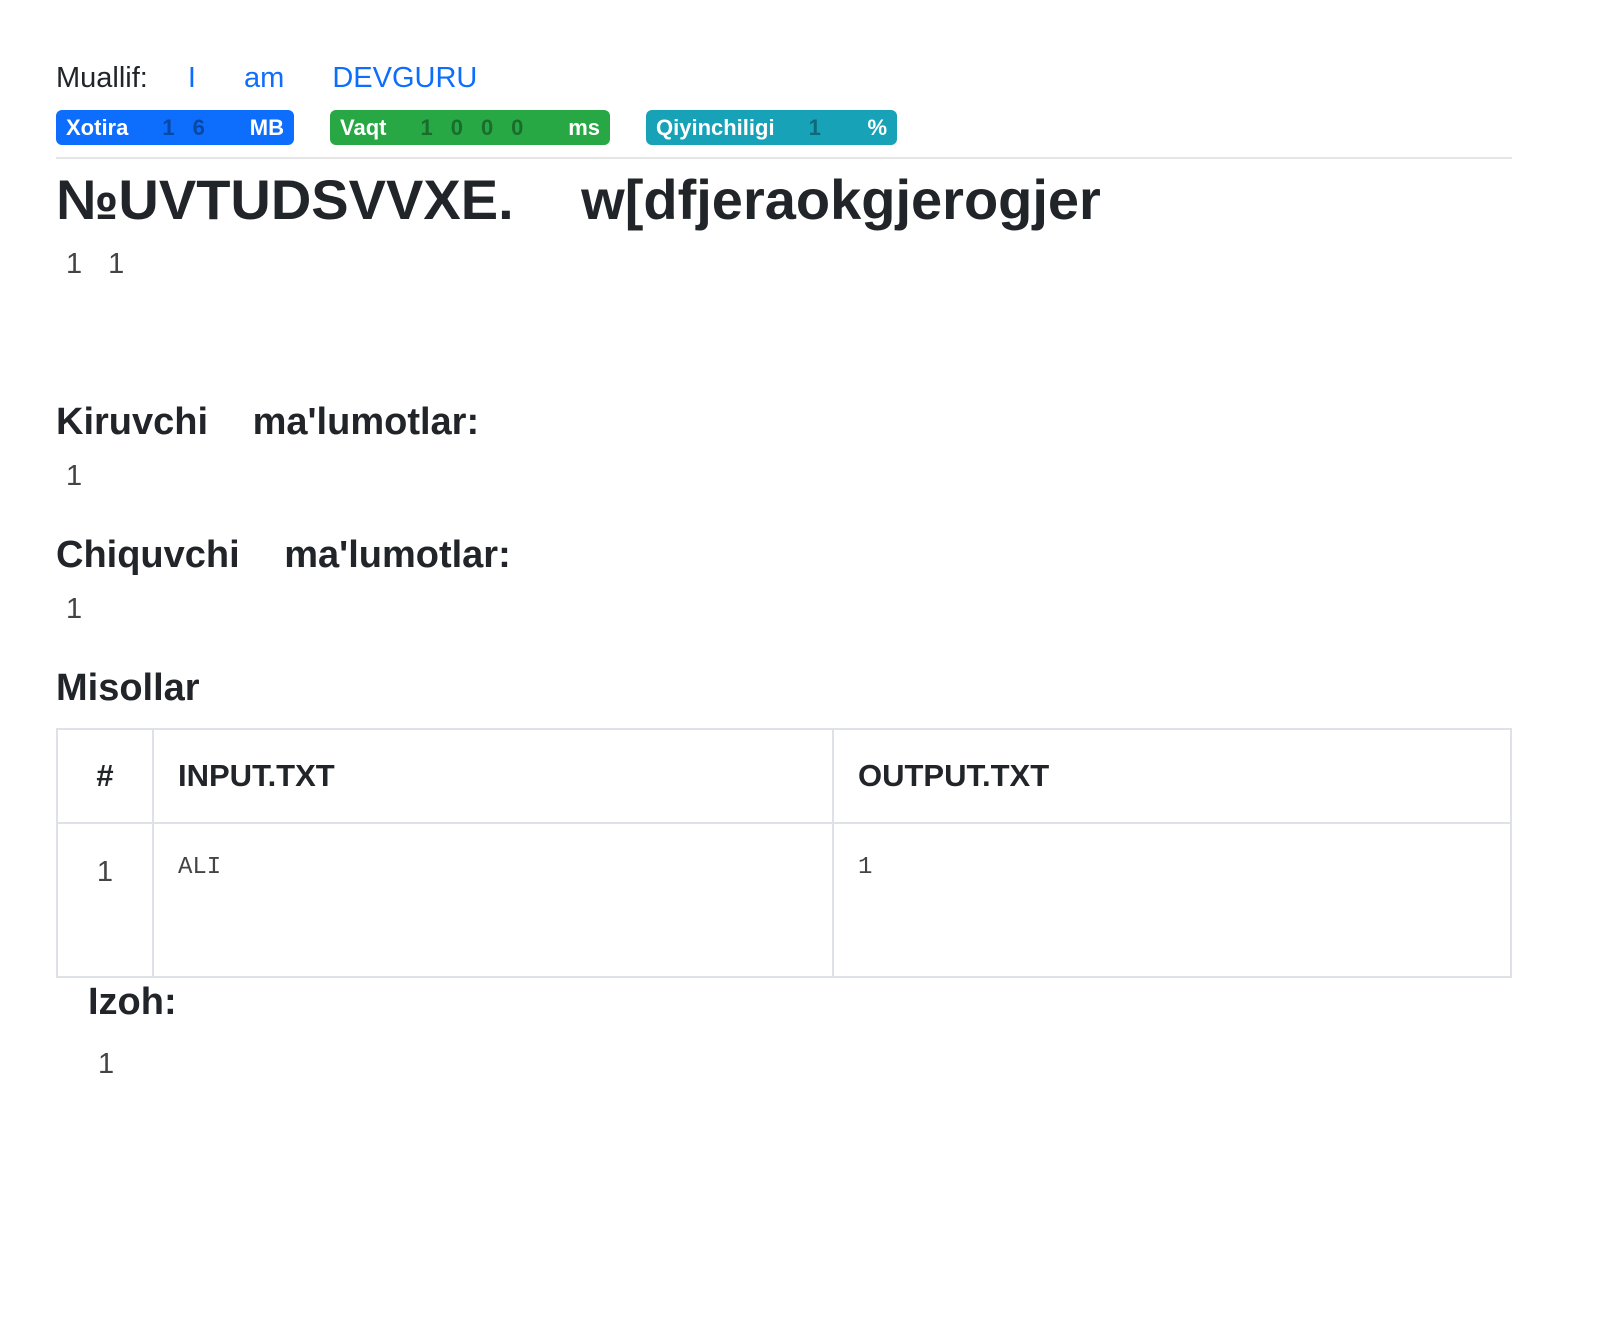 This screenshot has height=1318, width=1600. What do you see at coordinates (332, 78) in the screenshot?
I see `author-link: I am DEVGURU` at bounding box center [332, 78].